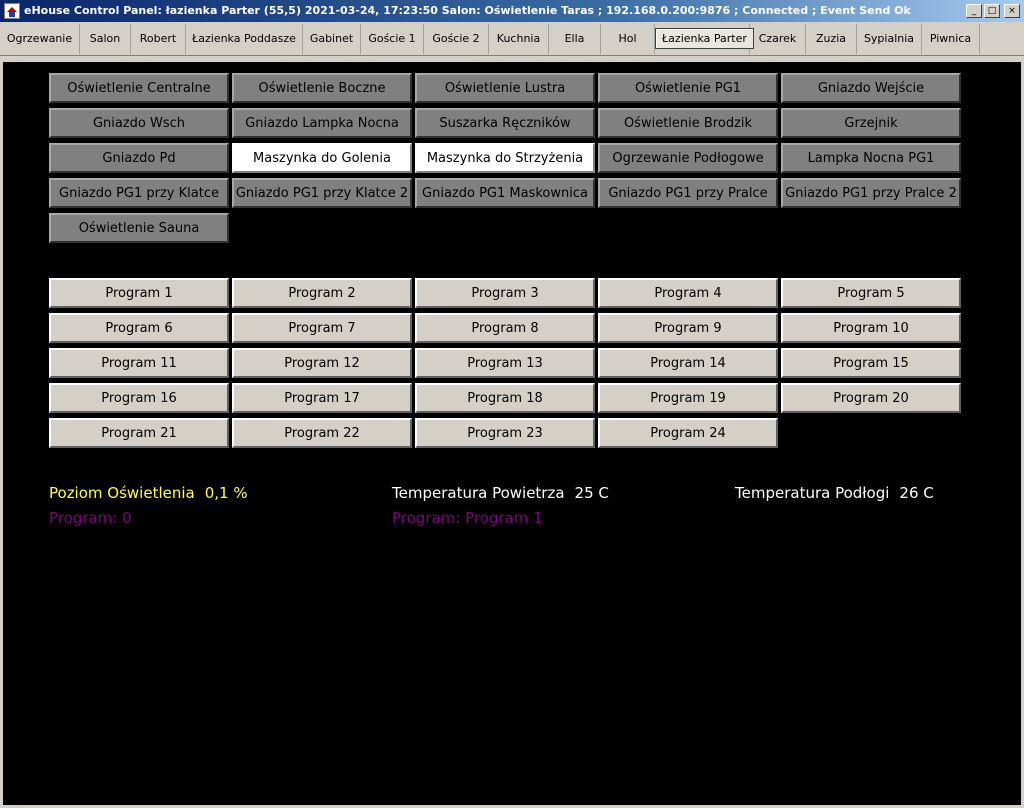 The image size is (1024, 808). Describe the element at coordinates (467, 518) in the screenshot. I see `program-status-current: Program: Program 1` at that location.